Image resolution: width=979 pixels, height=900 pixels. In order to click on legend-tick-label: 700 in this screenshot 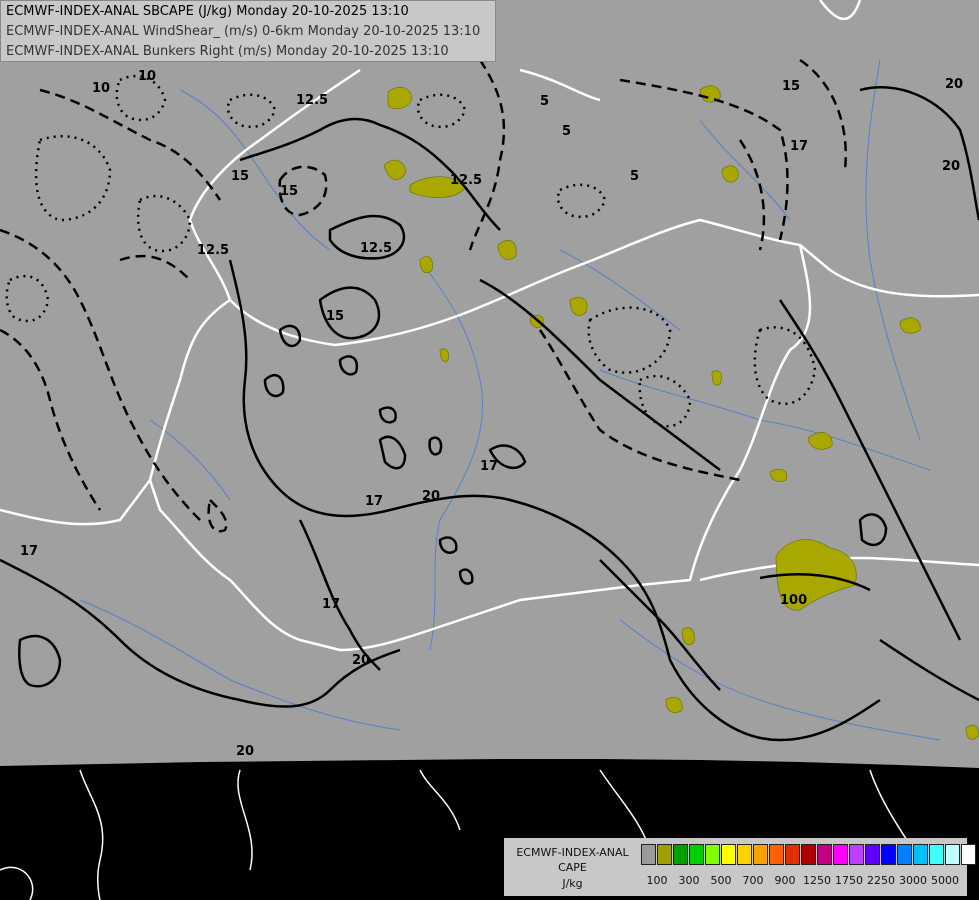, I will do `click(753, 880)`.